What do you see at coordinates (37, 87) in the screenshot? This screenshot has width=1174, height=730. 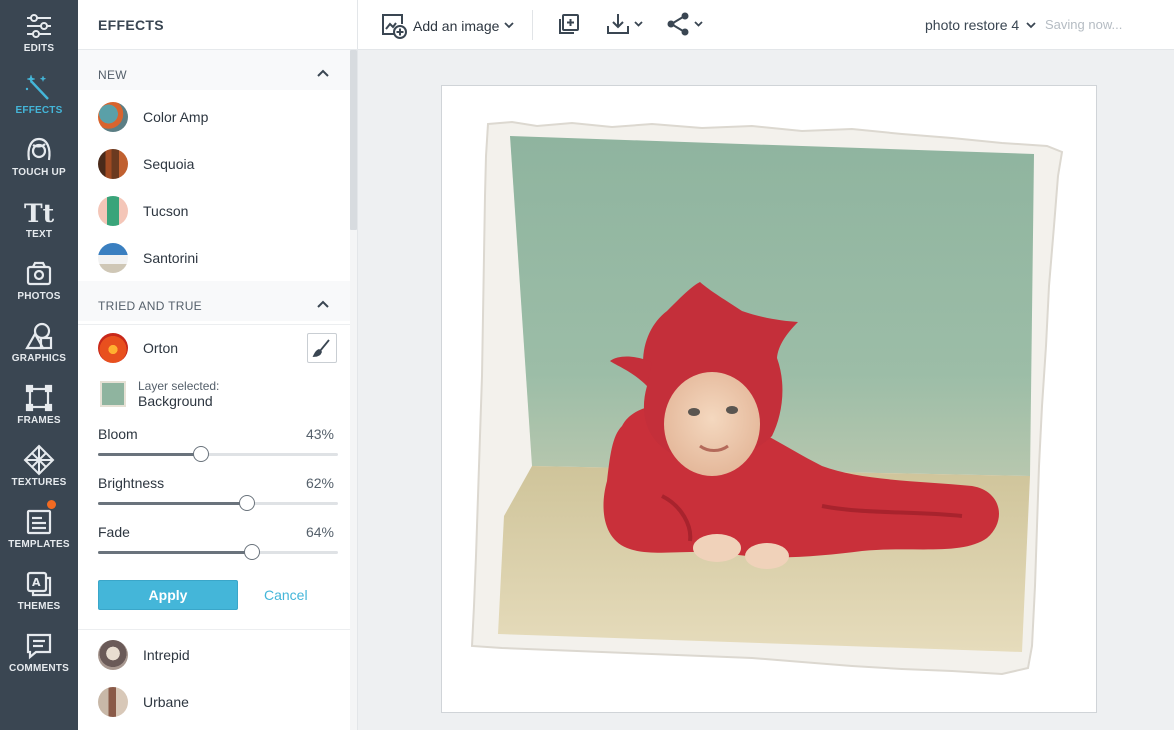 I see `magic-wand-icon` at bounding box center [37, 87].